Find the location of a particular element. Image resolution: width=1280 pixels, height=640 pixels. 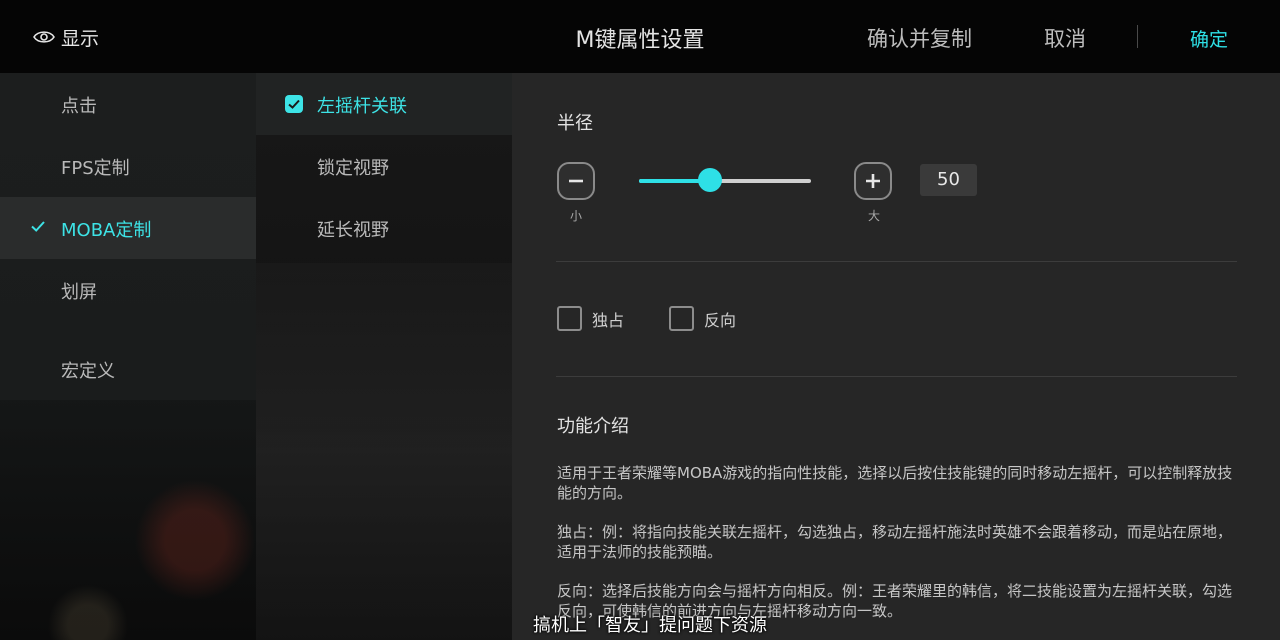

watermark-text: 搞机上「智友」提问题下资源 is located at coordinates (650, 625).